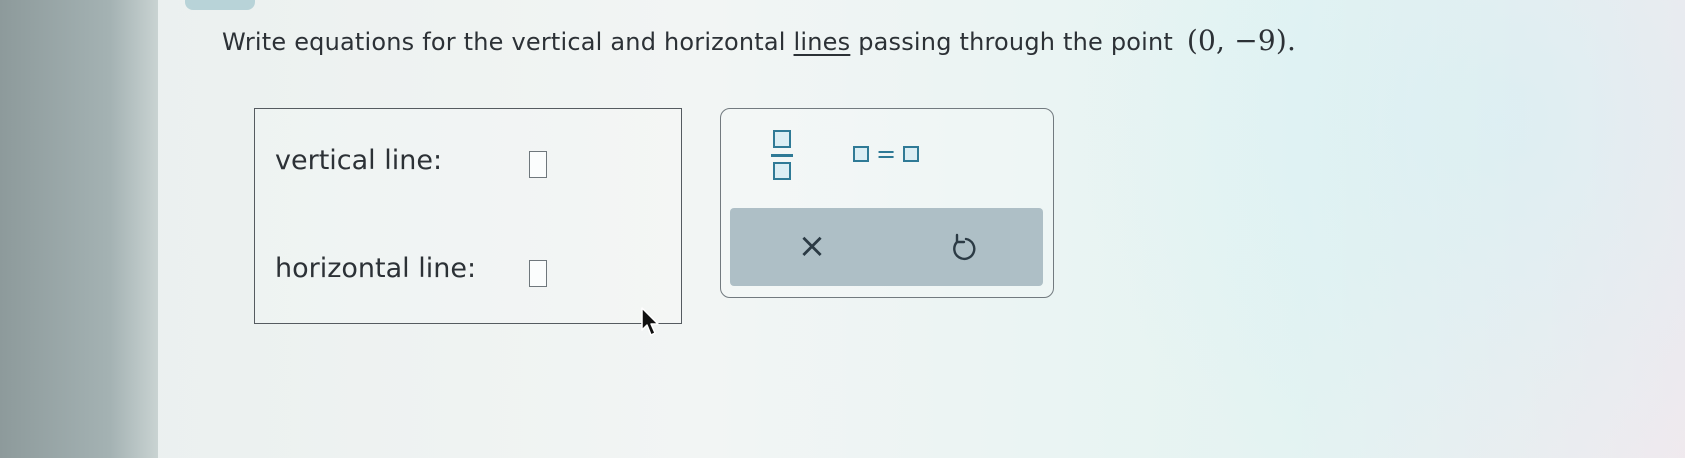 This screenshot has width=1685, height=458. I want to click on fraction-numerator-box, so click(782, 139).